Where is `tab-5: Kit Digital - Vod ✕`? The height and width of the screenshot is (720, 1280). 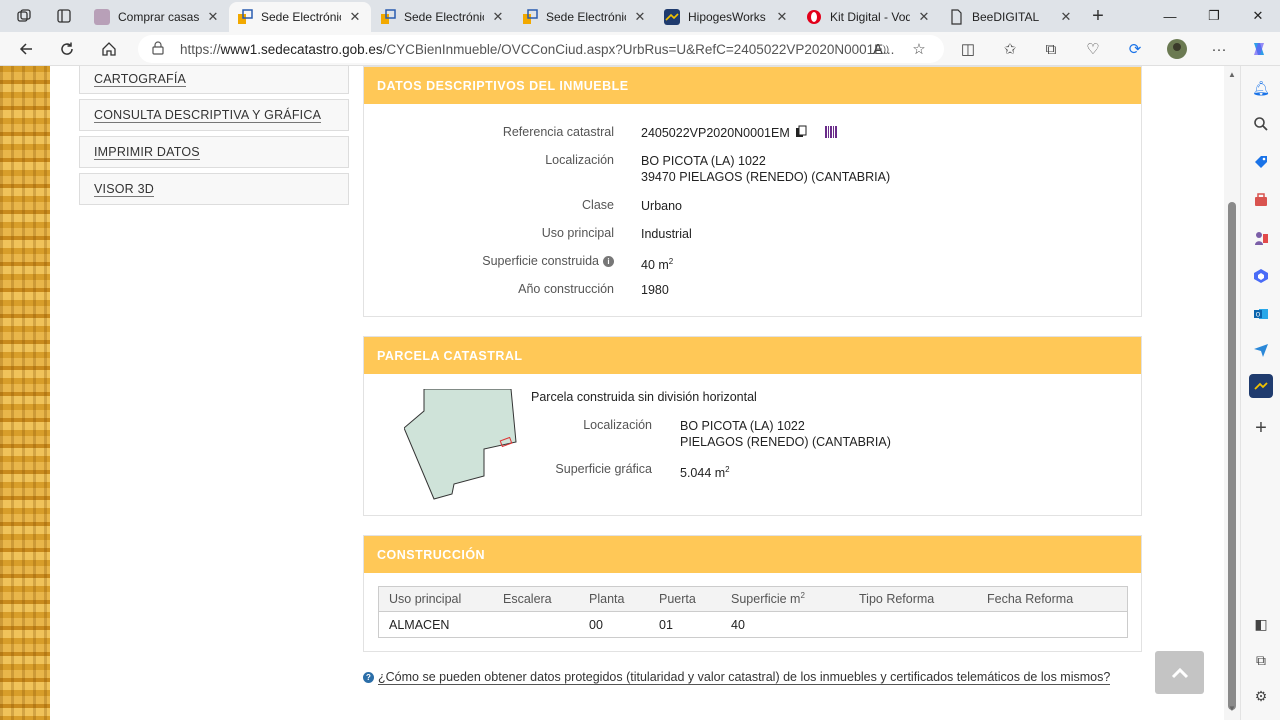
tab-5: Kit Digital - Vod ✕ is located at coordinates (869, 17).